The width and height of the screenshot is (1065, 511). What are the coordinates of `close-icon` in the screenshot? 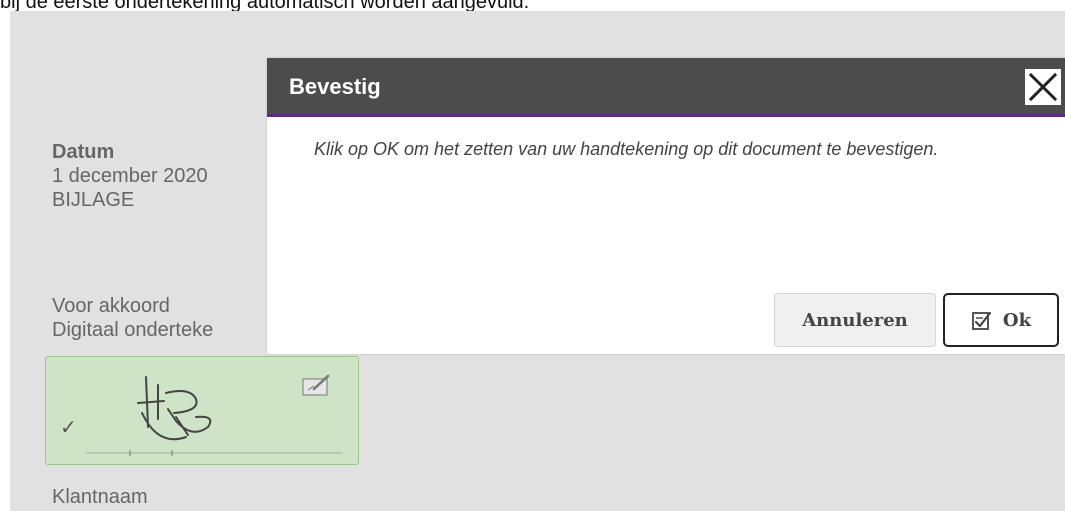 It's located at (1043, 87).